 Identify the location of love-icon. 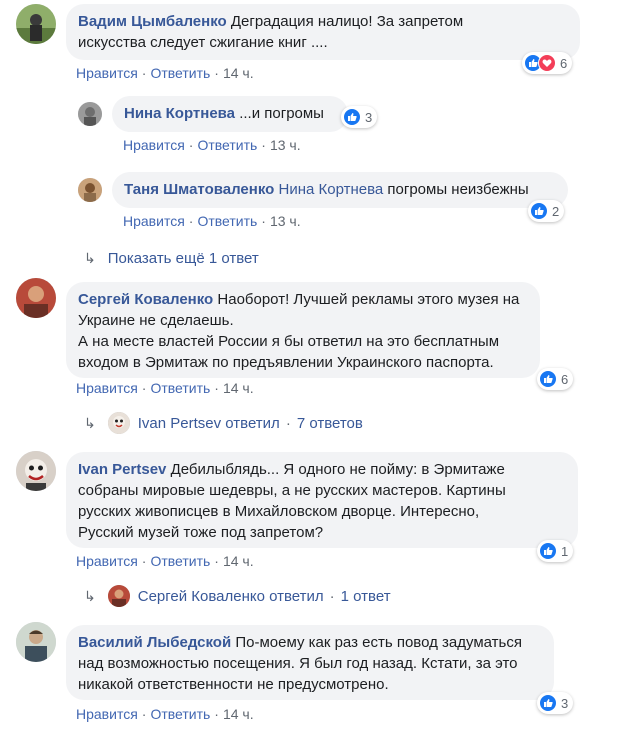
(547, 63).